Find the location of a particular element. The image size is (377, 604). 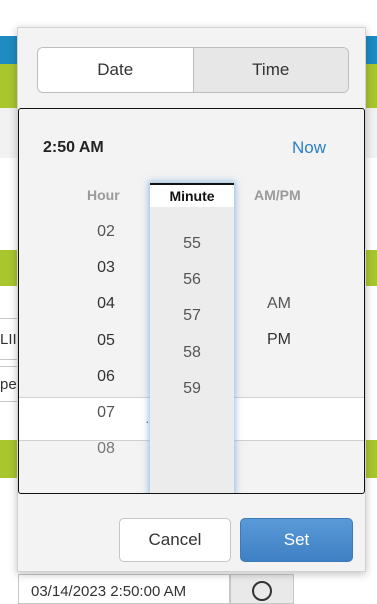

hour-option-selected: 05 is located at coordinates (106, 341).